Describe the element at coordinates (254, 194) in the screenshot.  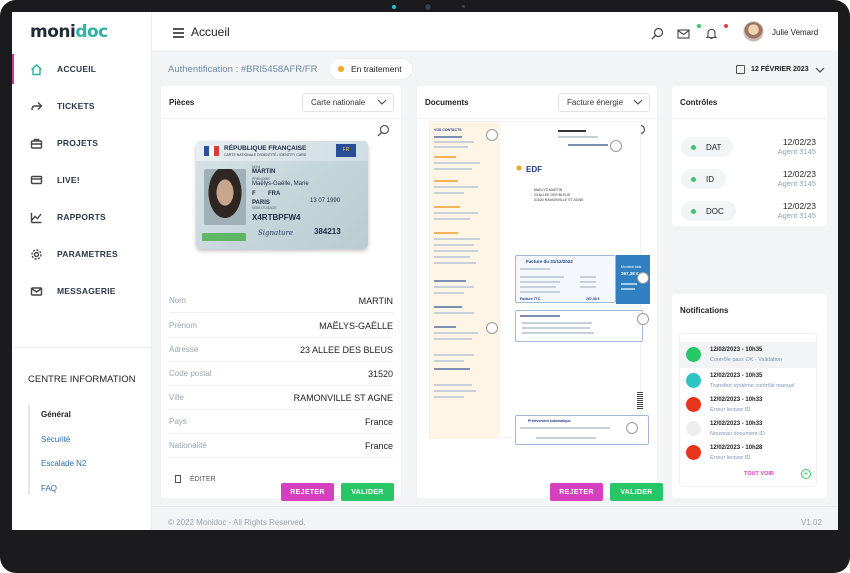
I see `card-sex: F` at that location.